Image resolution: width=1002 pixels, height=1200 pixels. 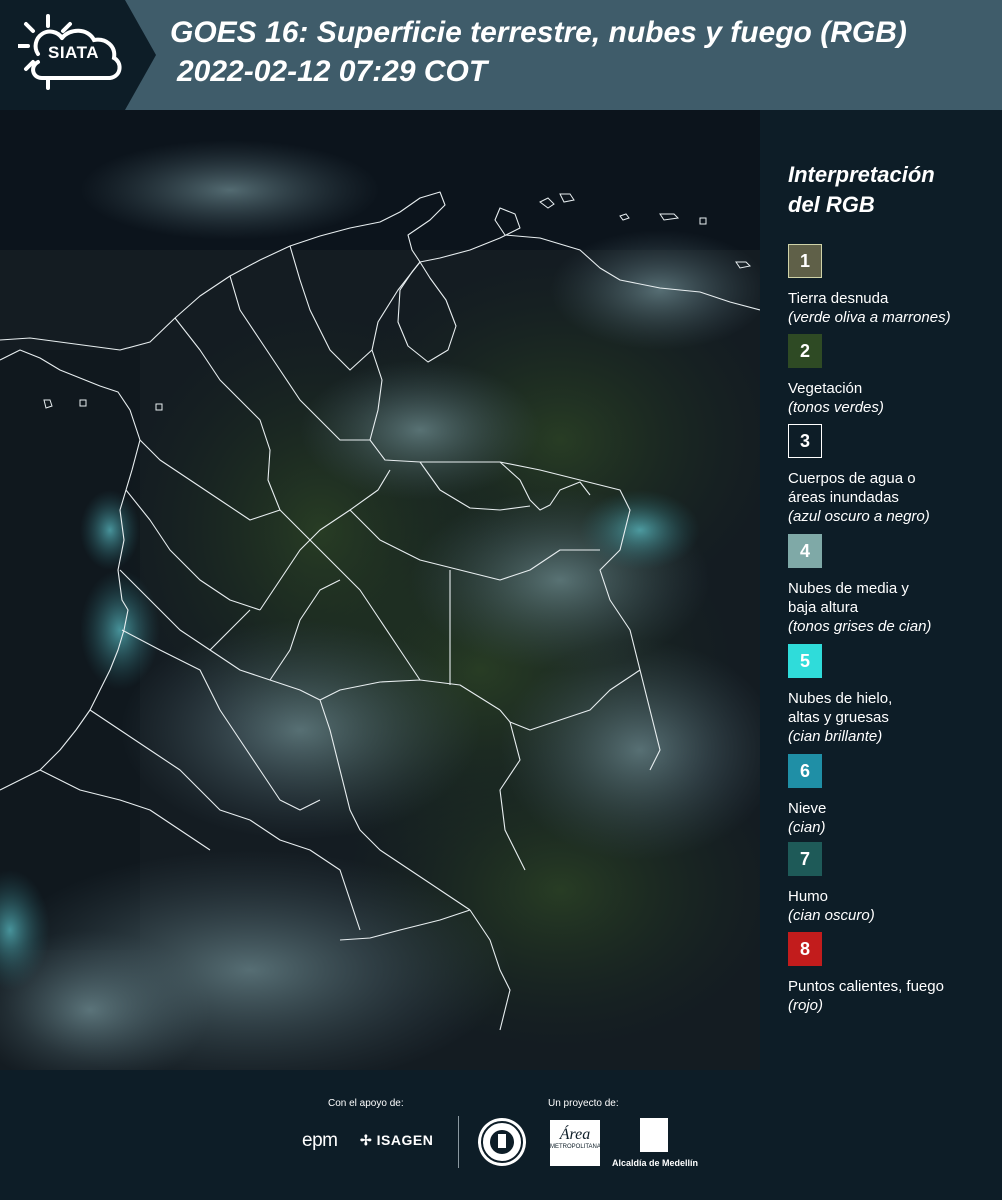 I want to click on legend-item-label-2: áreas inundadas, so click(x=843, y=497).